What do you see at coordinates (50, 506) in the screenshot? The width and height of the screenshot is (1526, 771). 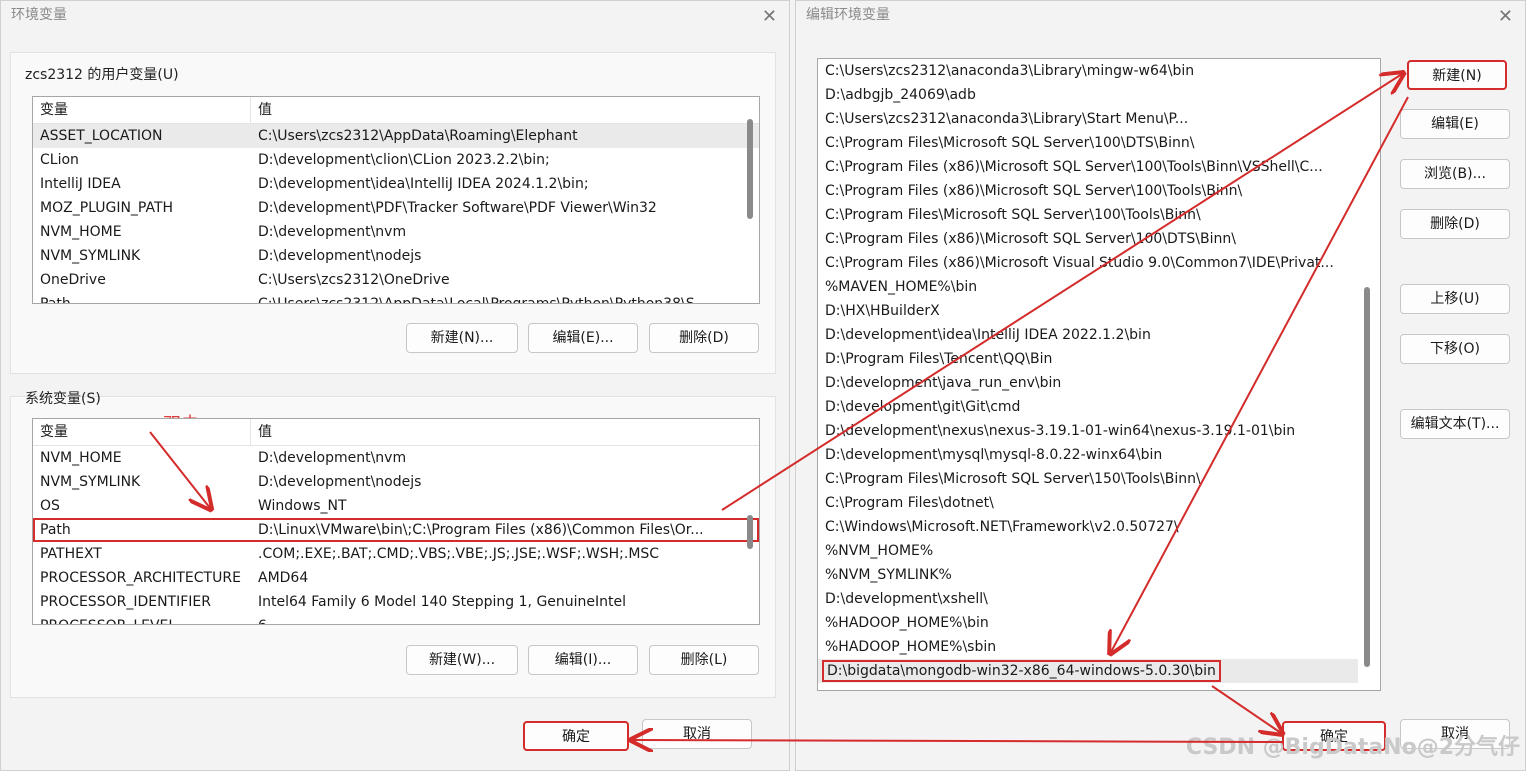 I see `variable-name-cell: OS` at bounding box center [50, 506].